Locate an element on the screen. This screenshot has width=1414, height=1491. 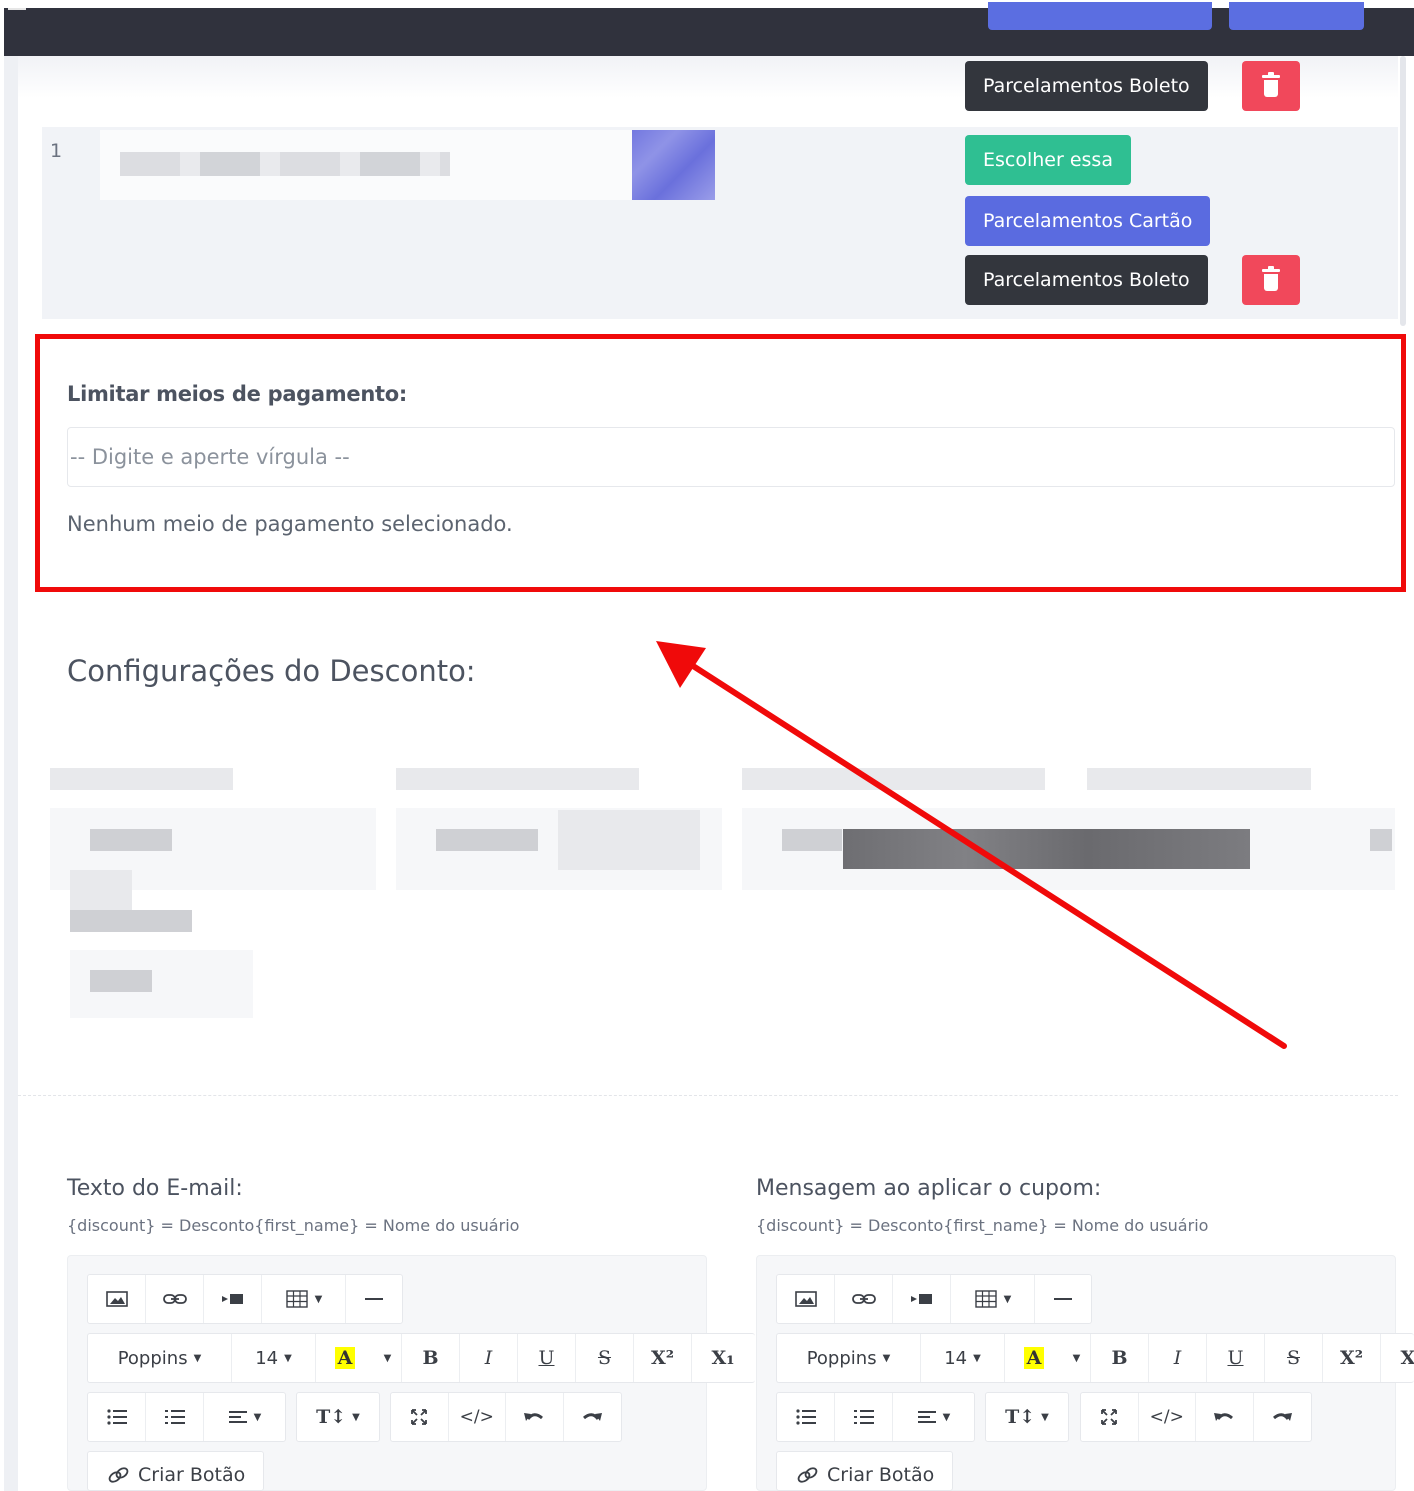
row-index: 1 is located at coordinates (56, 151).